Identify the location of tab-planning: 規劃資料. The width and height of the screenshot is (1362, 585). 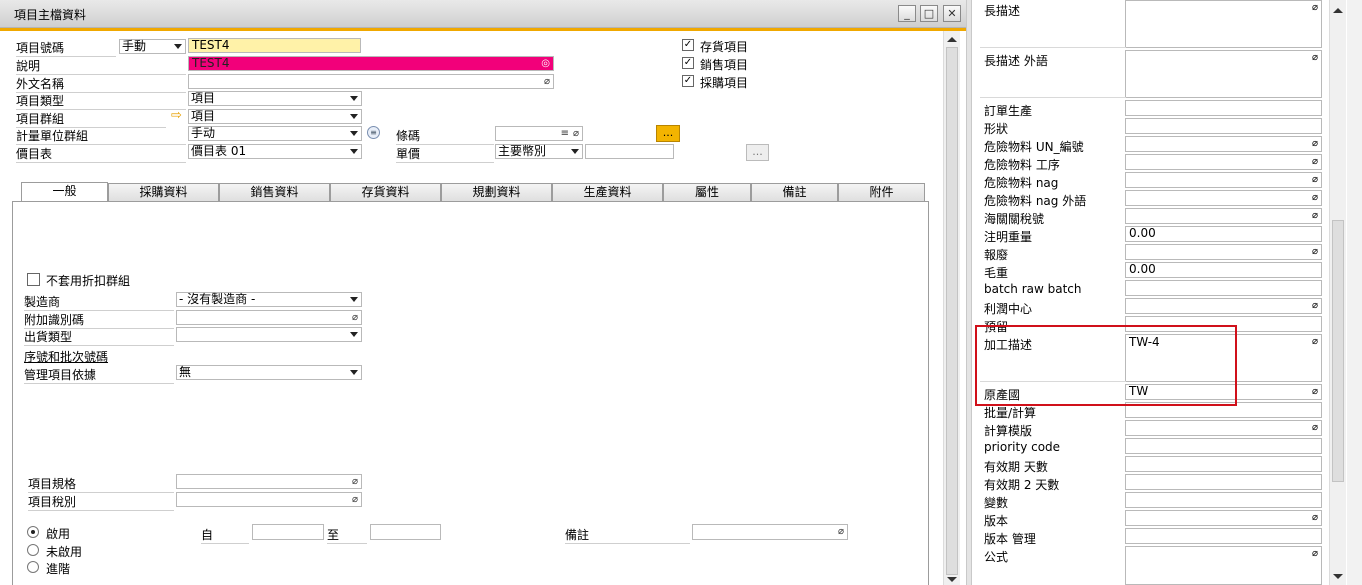
(496, 192).